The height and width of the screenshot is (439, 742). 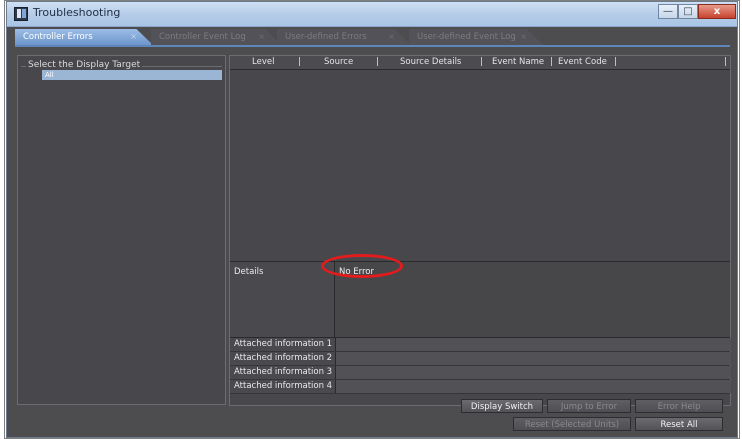 What do you see at coordinates (283, 344) in the screenshot?
I see `attached-info-label: Attached information 1` at bounding box center [283, 344].